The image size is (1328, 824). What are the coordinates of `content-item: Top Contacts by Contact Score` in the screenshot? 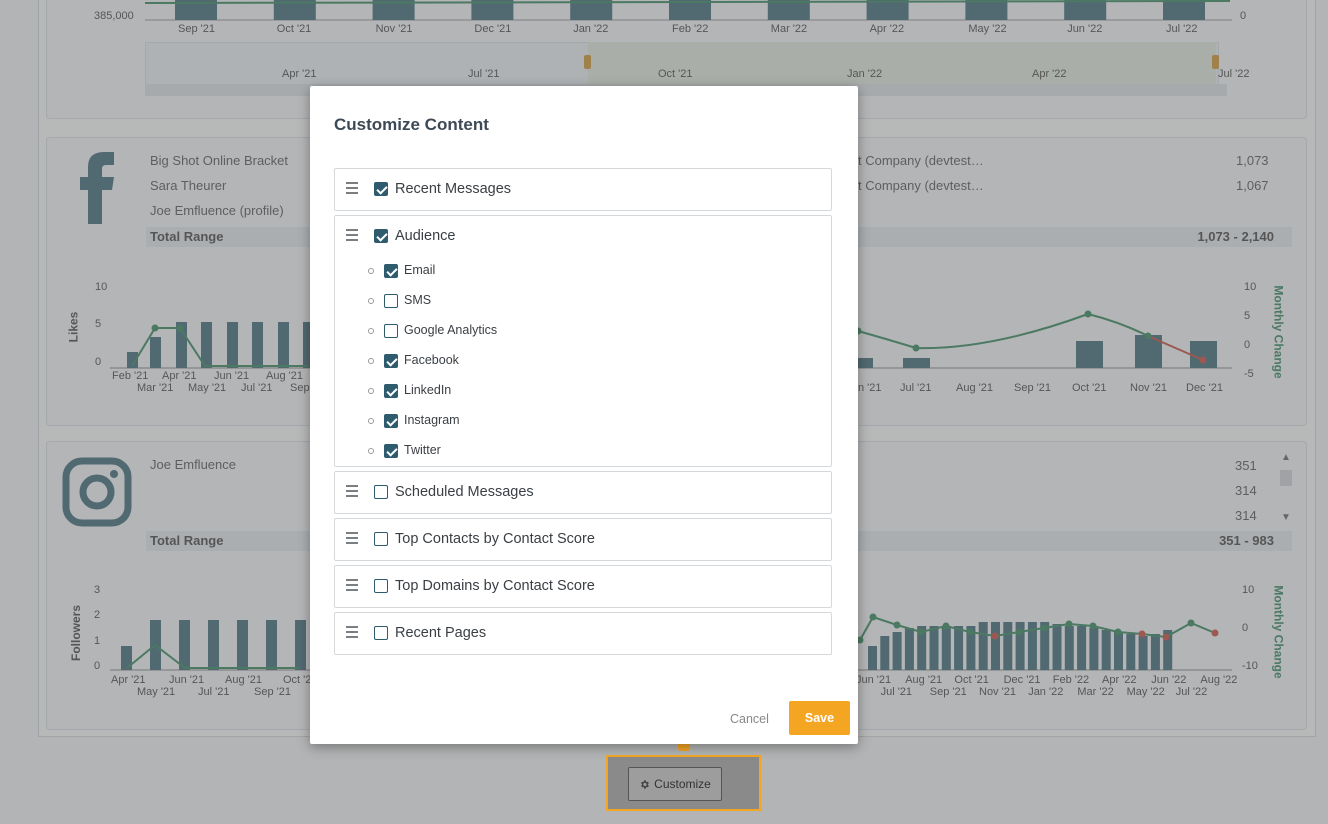 It's located at (583, 539).